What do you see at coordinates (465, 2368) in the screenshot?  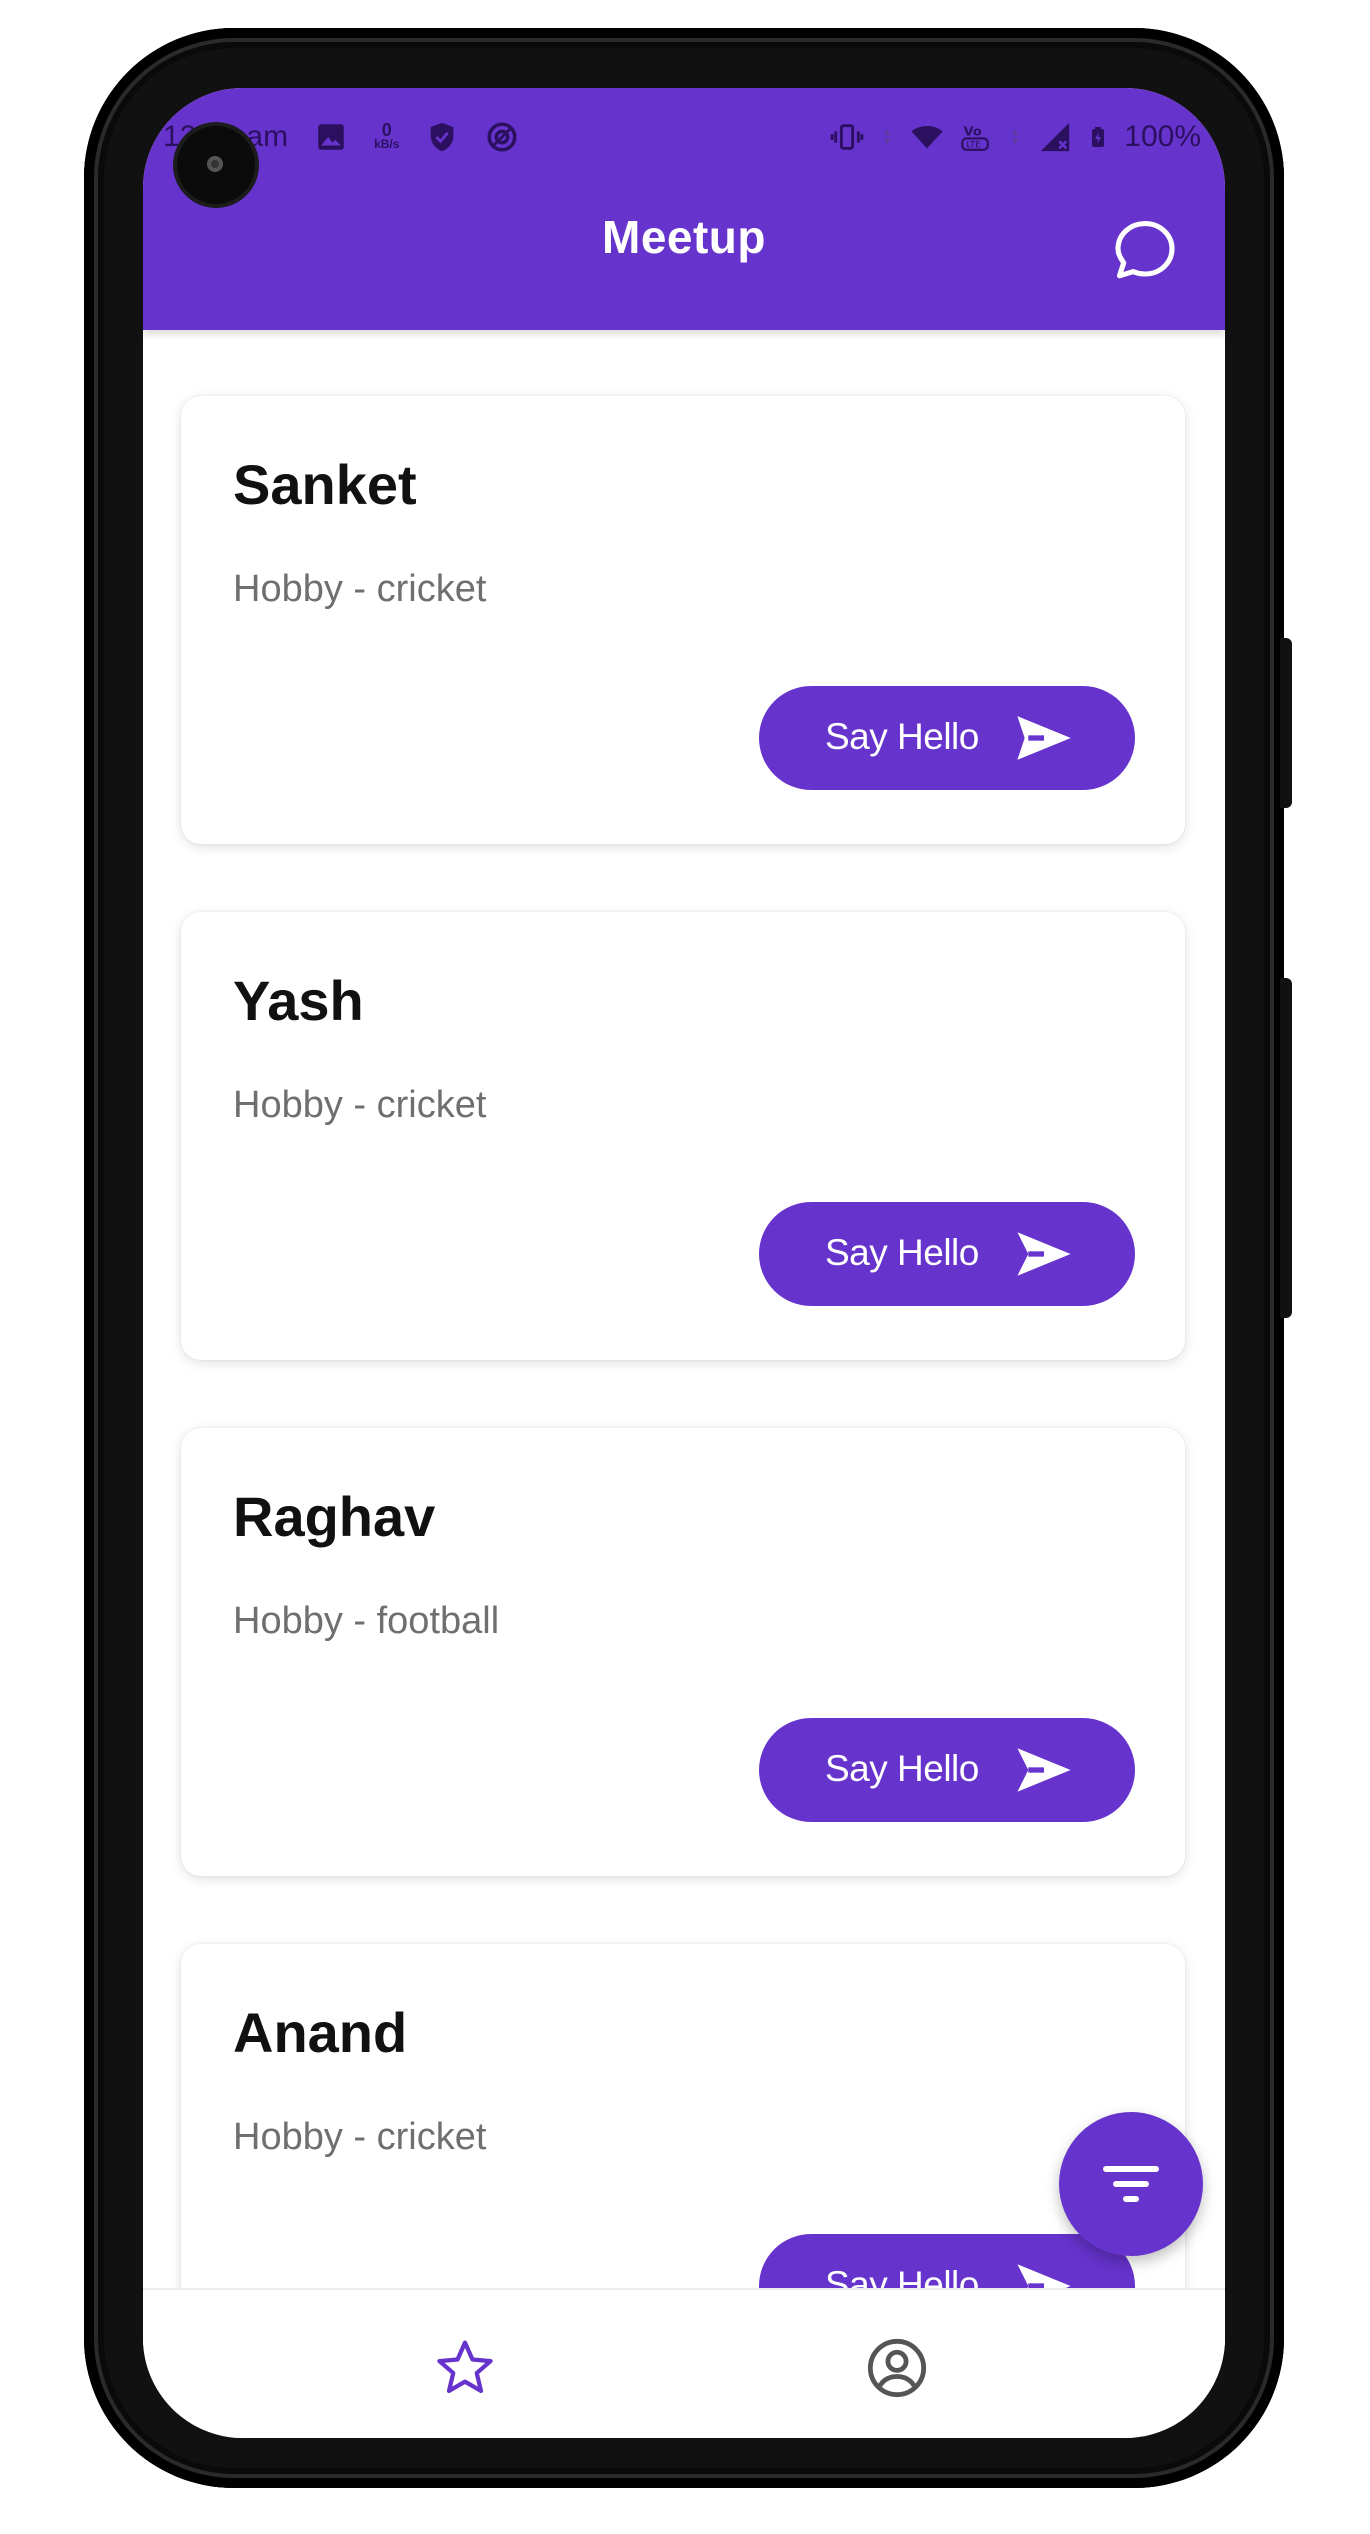 I see `star-icon` at bounding box center [465, 2368].